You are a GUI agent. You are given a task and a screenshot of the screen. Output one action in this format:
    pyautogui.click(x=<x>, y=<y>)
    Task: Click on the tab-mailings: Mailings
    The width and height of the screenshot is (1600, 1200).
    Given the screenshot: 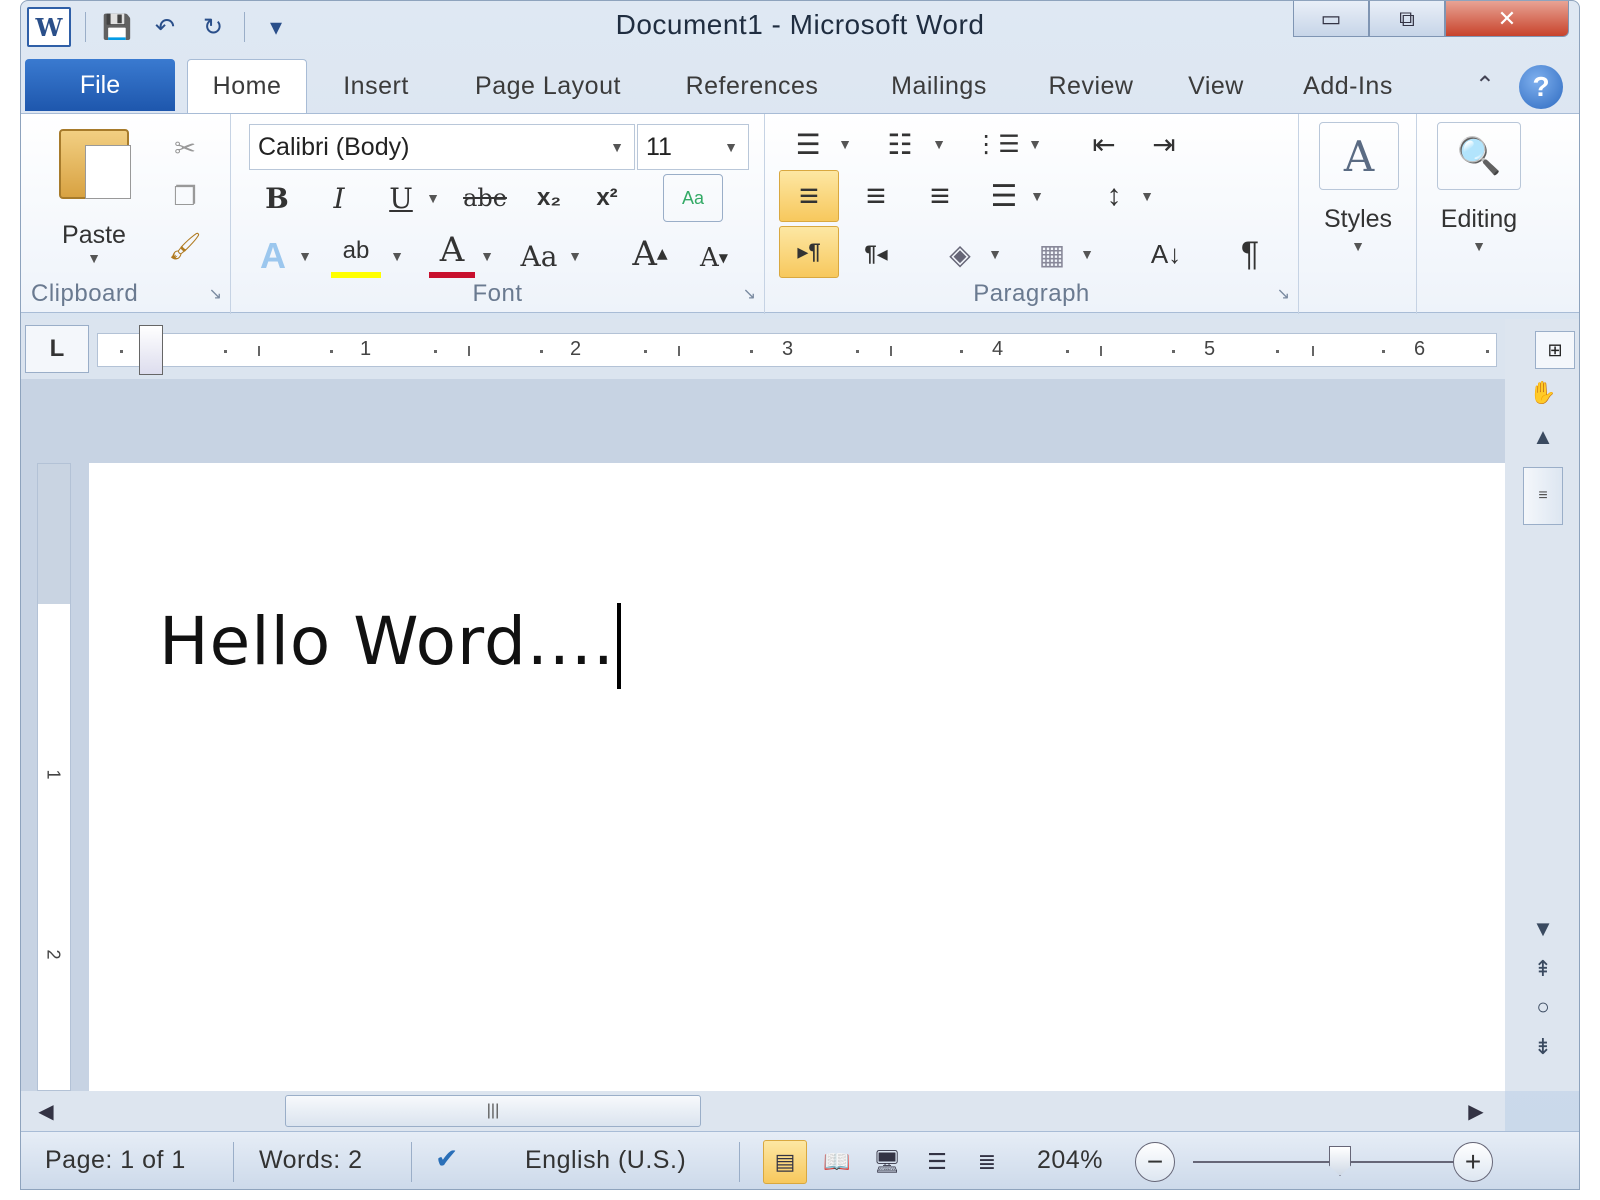 What is the action you would take?
    pyautogui.click(x=939, y=86)
    